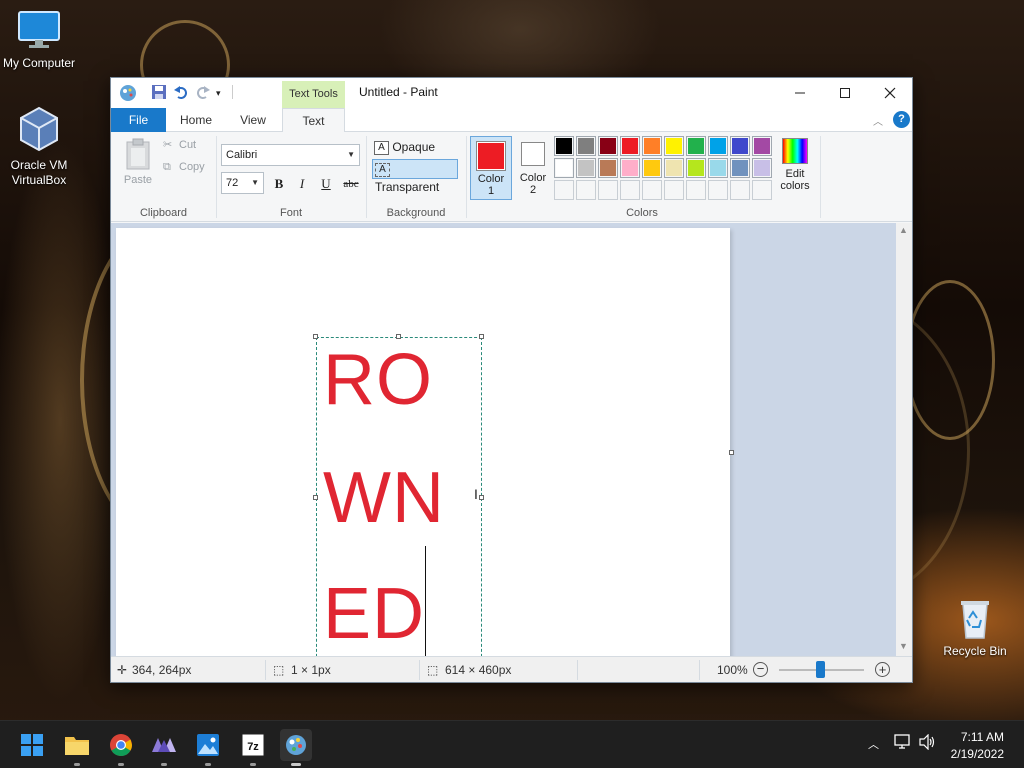 The image size is (1024, 768). What do you see at coordinates (242, 183) in the screenshot?
I see `font-size-combo: 72 ▼` at bounding box center [242, 183].